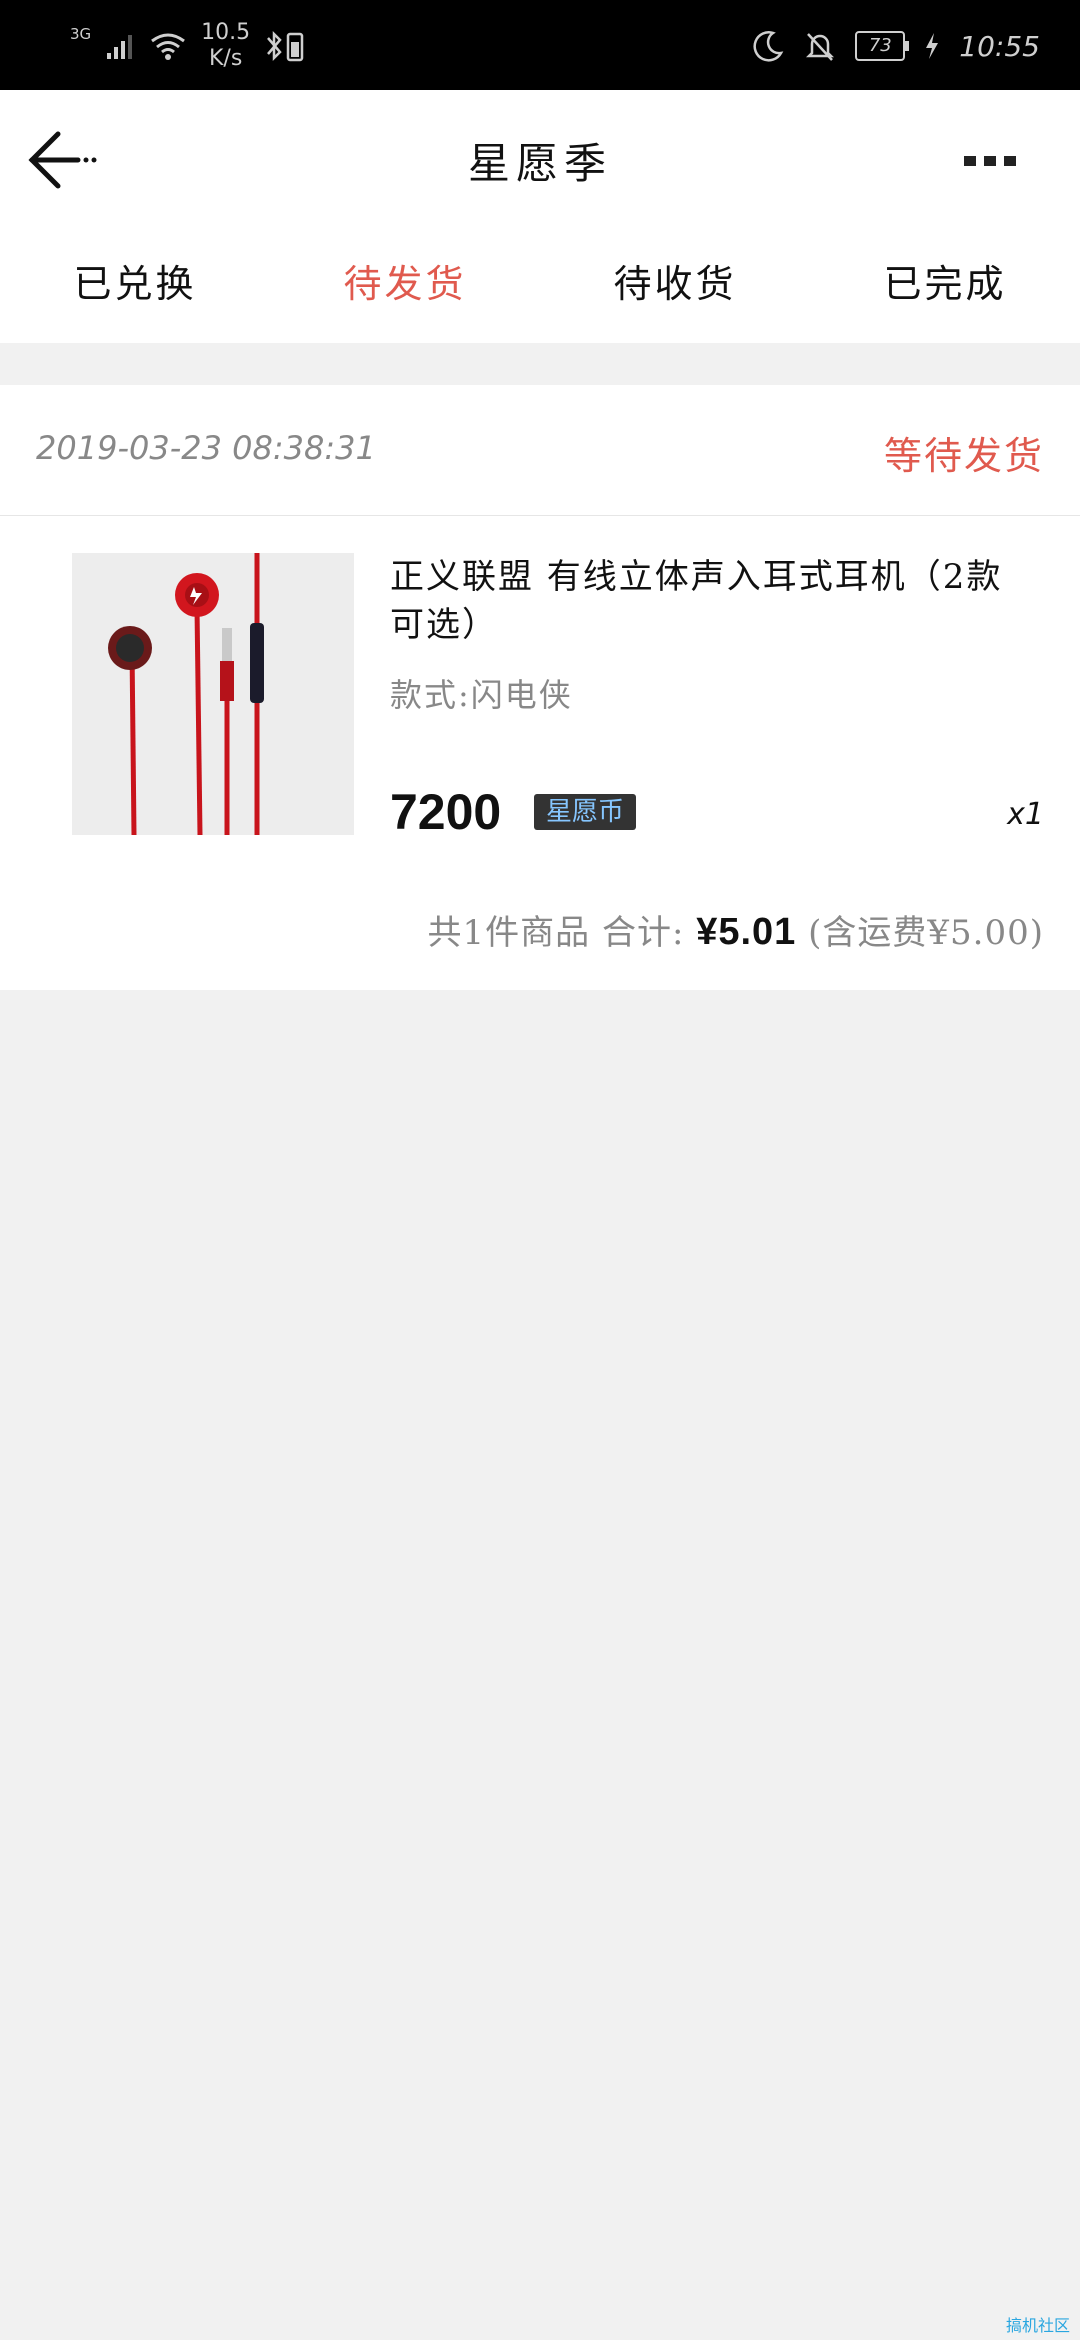  Describe the element at coordinates (768, 46) in the screenshot. I see `moon-icon` at that location.